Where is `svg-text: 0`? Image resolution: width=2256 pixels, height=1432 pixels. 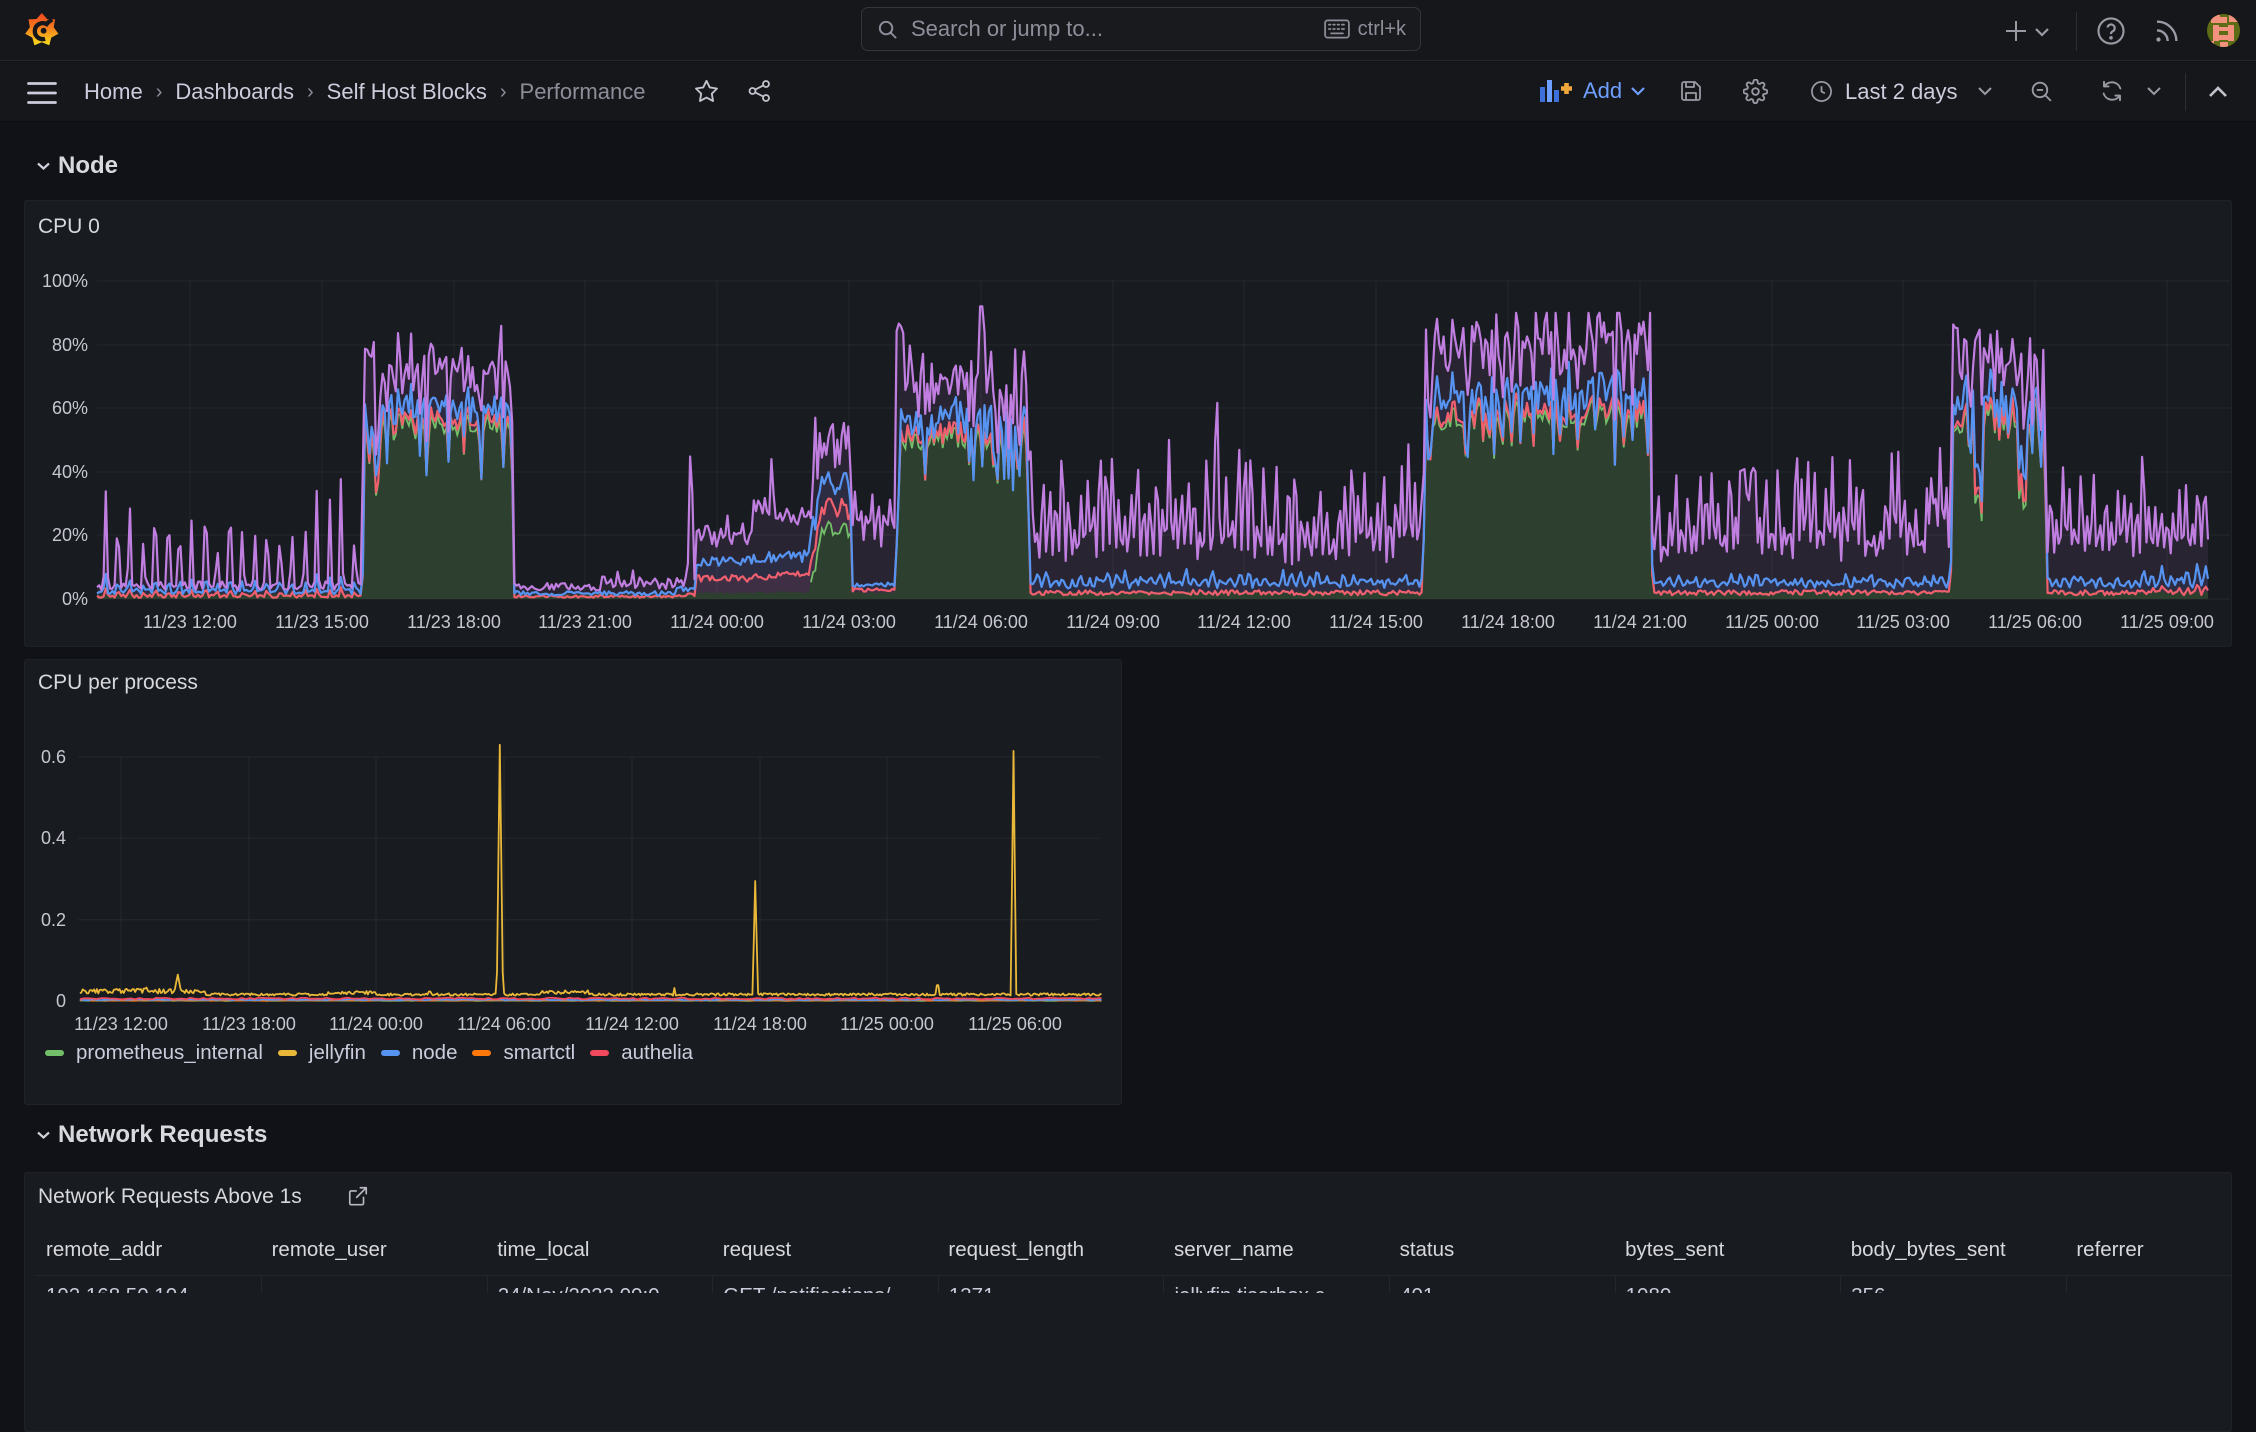
svg-text: 0 is located at coordinates (61, 1001).